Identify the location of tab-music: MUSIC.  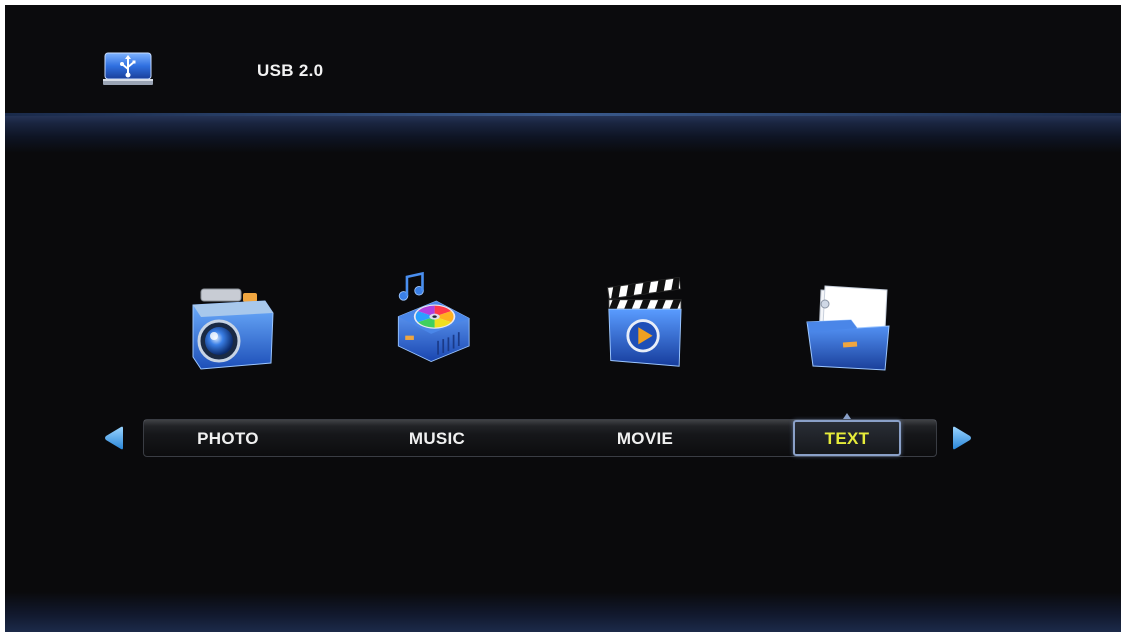
(437, 439).